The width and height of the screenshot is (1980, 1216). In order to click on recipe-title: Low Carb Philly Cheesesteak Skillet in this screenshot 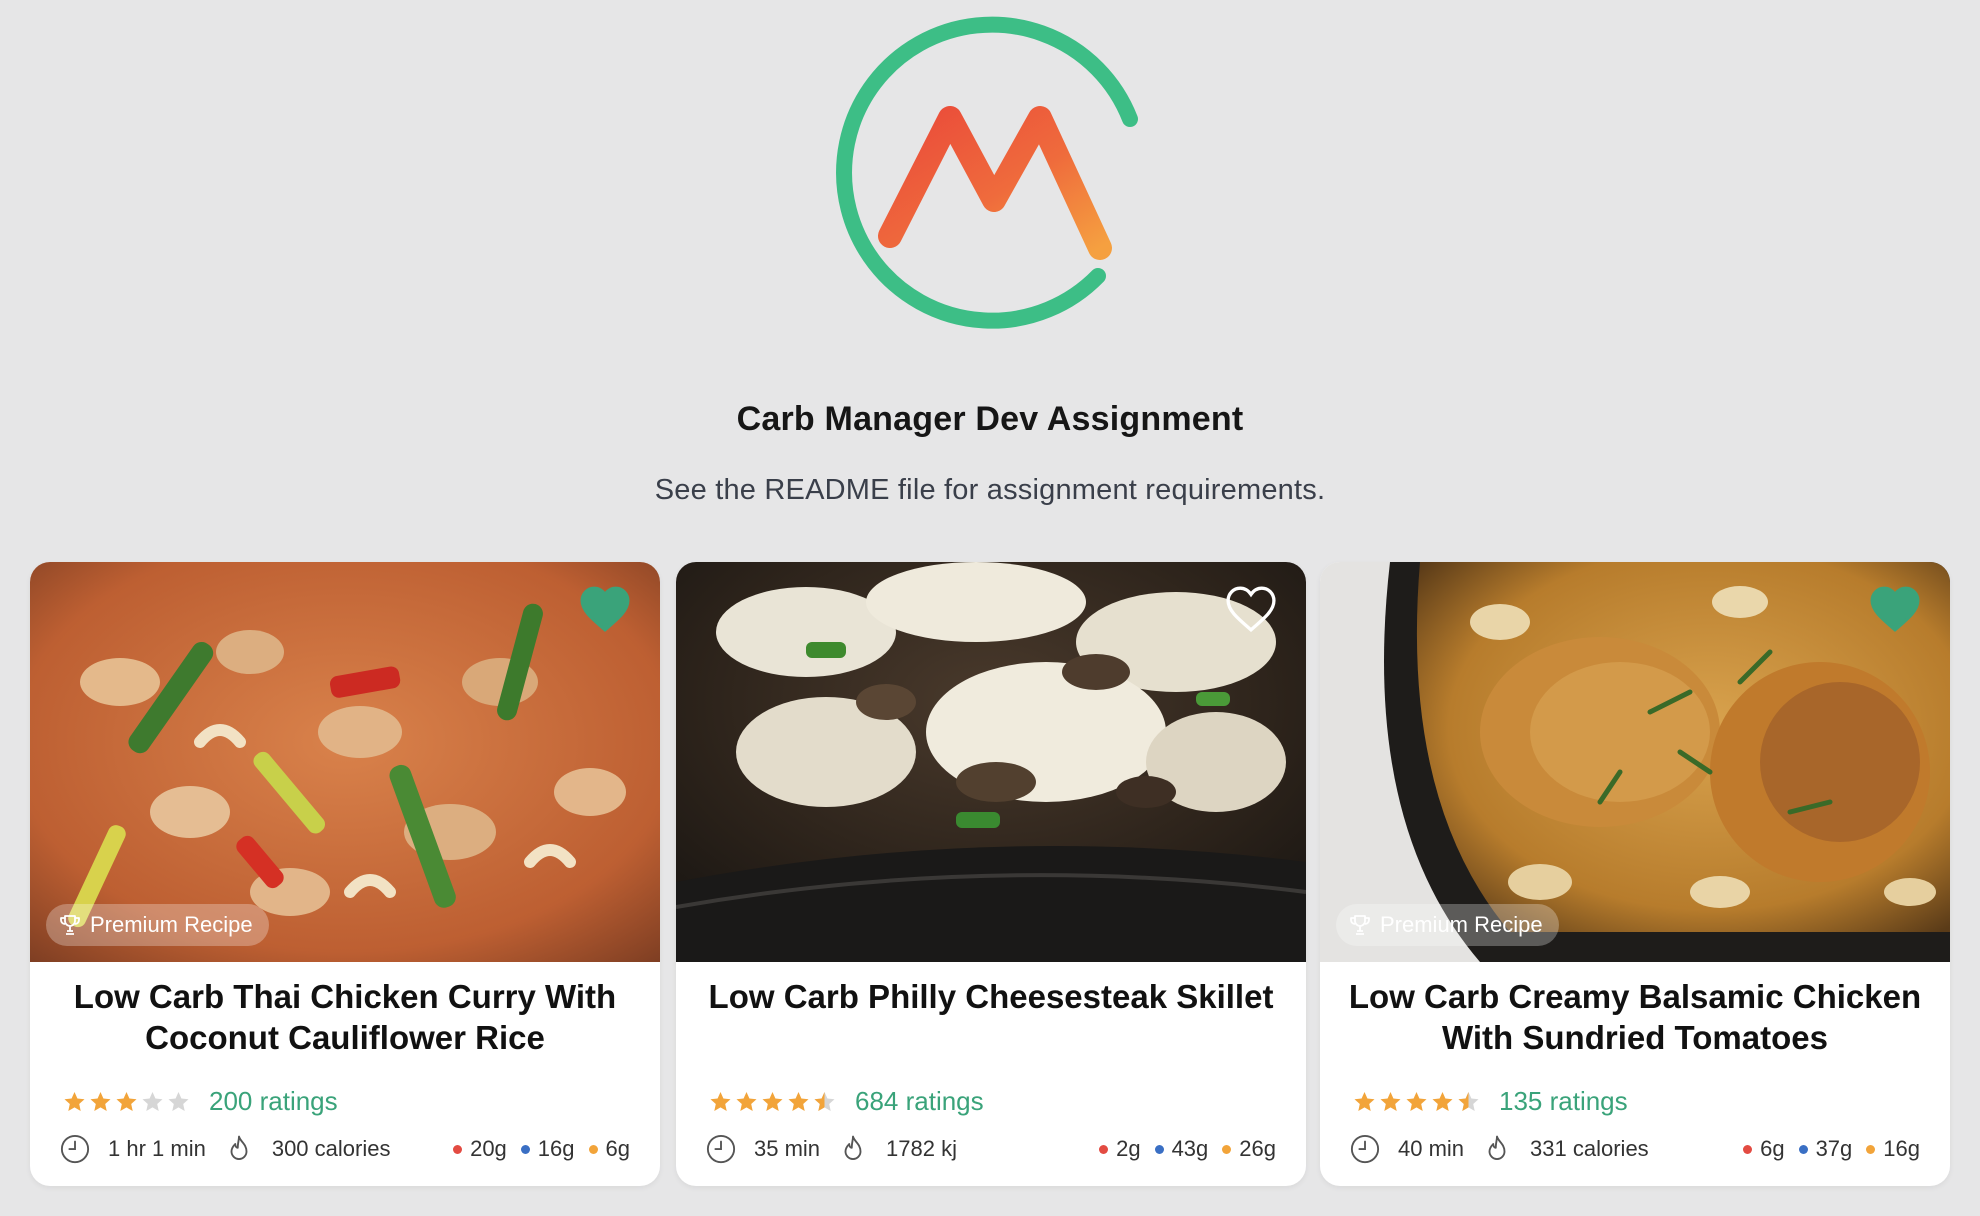, I will do `click(991, 996)`.